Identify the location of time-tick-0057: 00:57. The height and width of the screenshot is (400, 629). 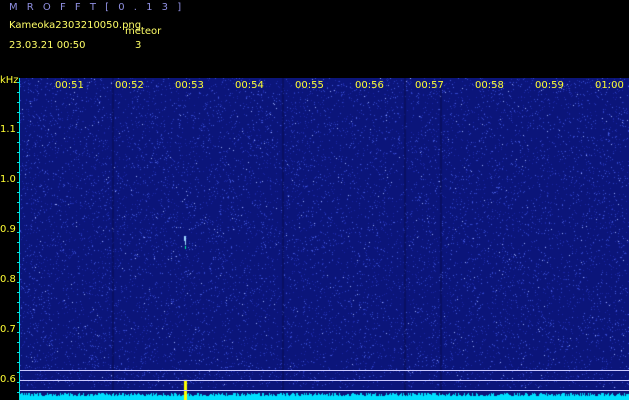
(429, 85).